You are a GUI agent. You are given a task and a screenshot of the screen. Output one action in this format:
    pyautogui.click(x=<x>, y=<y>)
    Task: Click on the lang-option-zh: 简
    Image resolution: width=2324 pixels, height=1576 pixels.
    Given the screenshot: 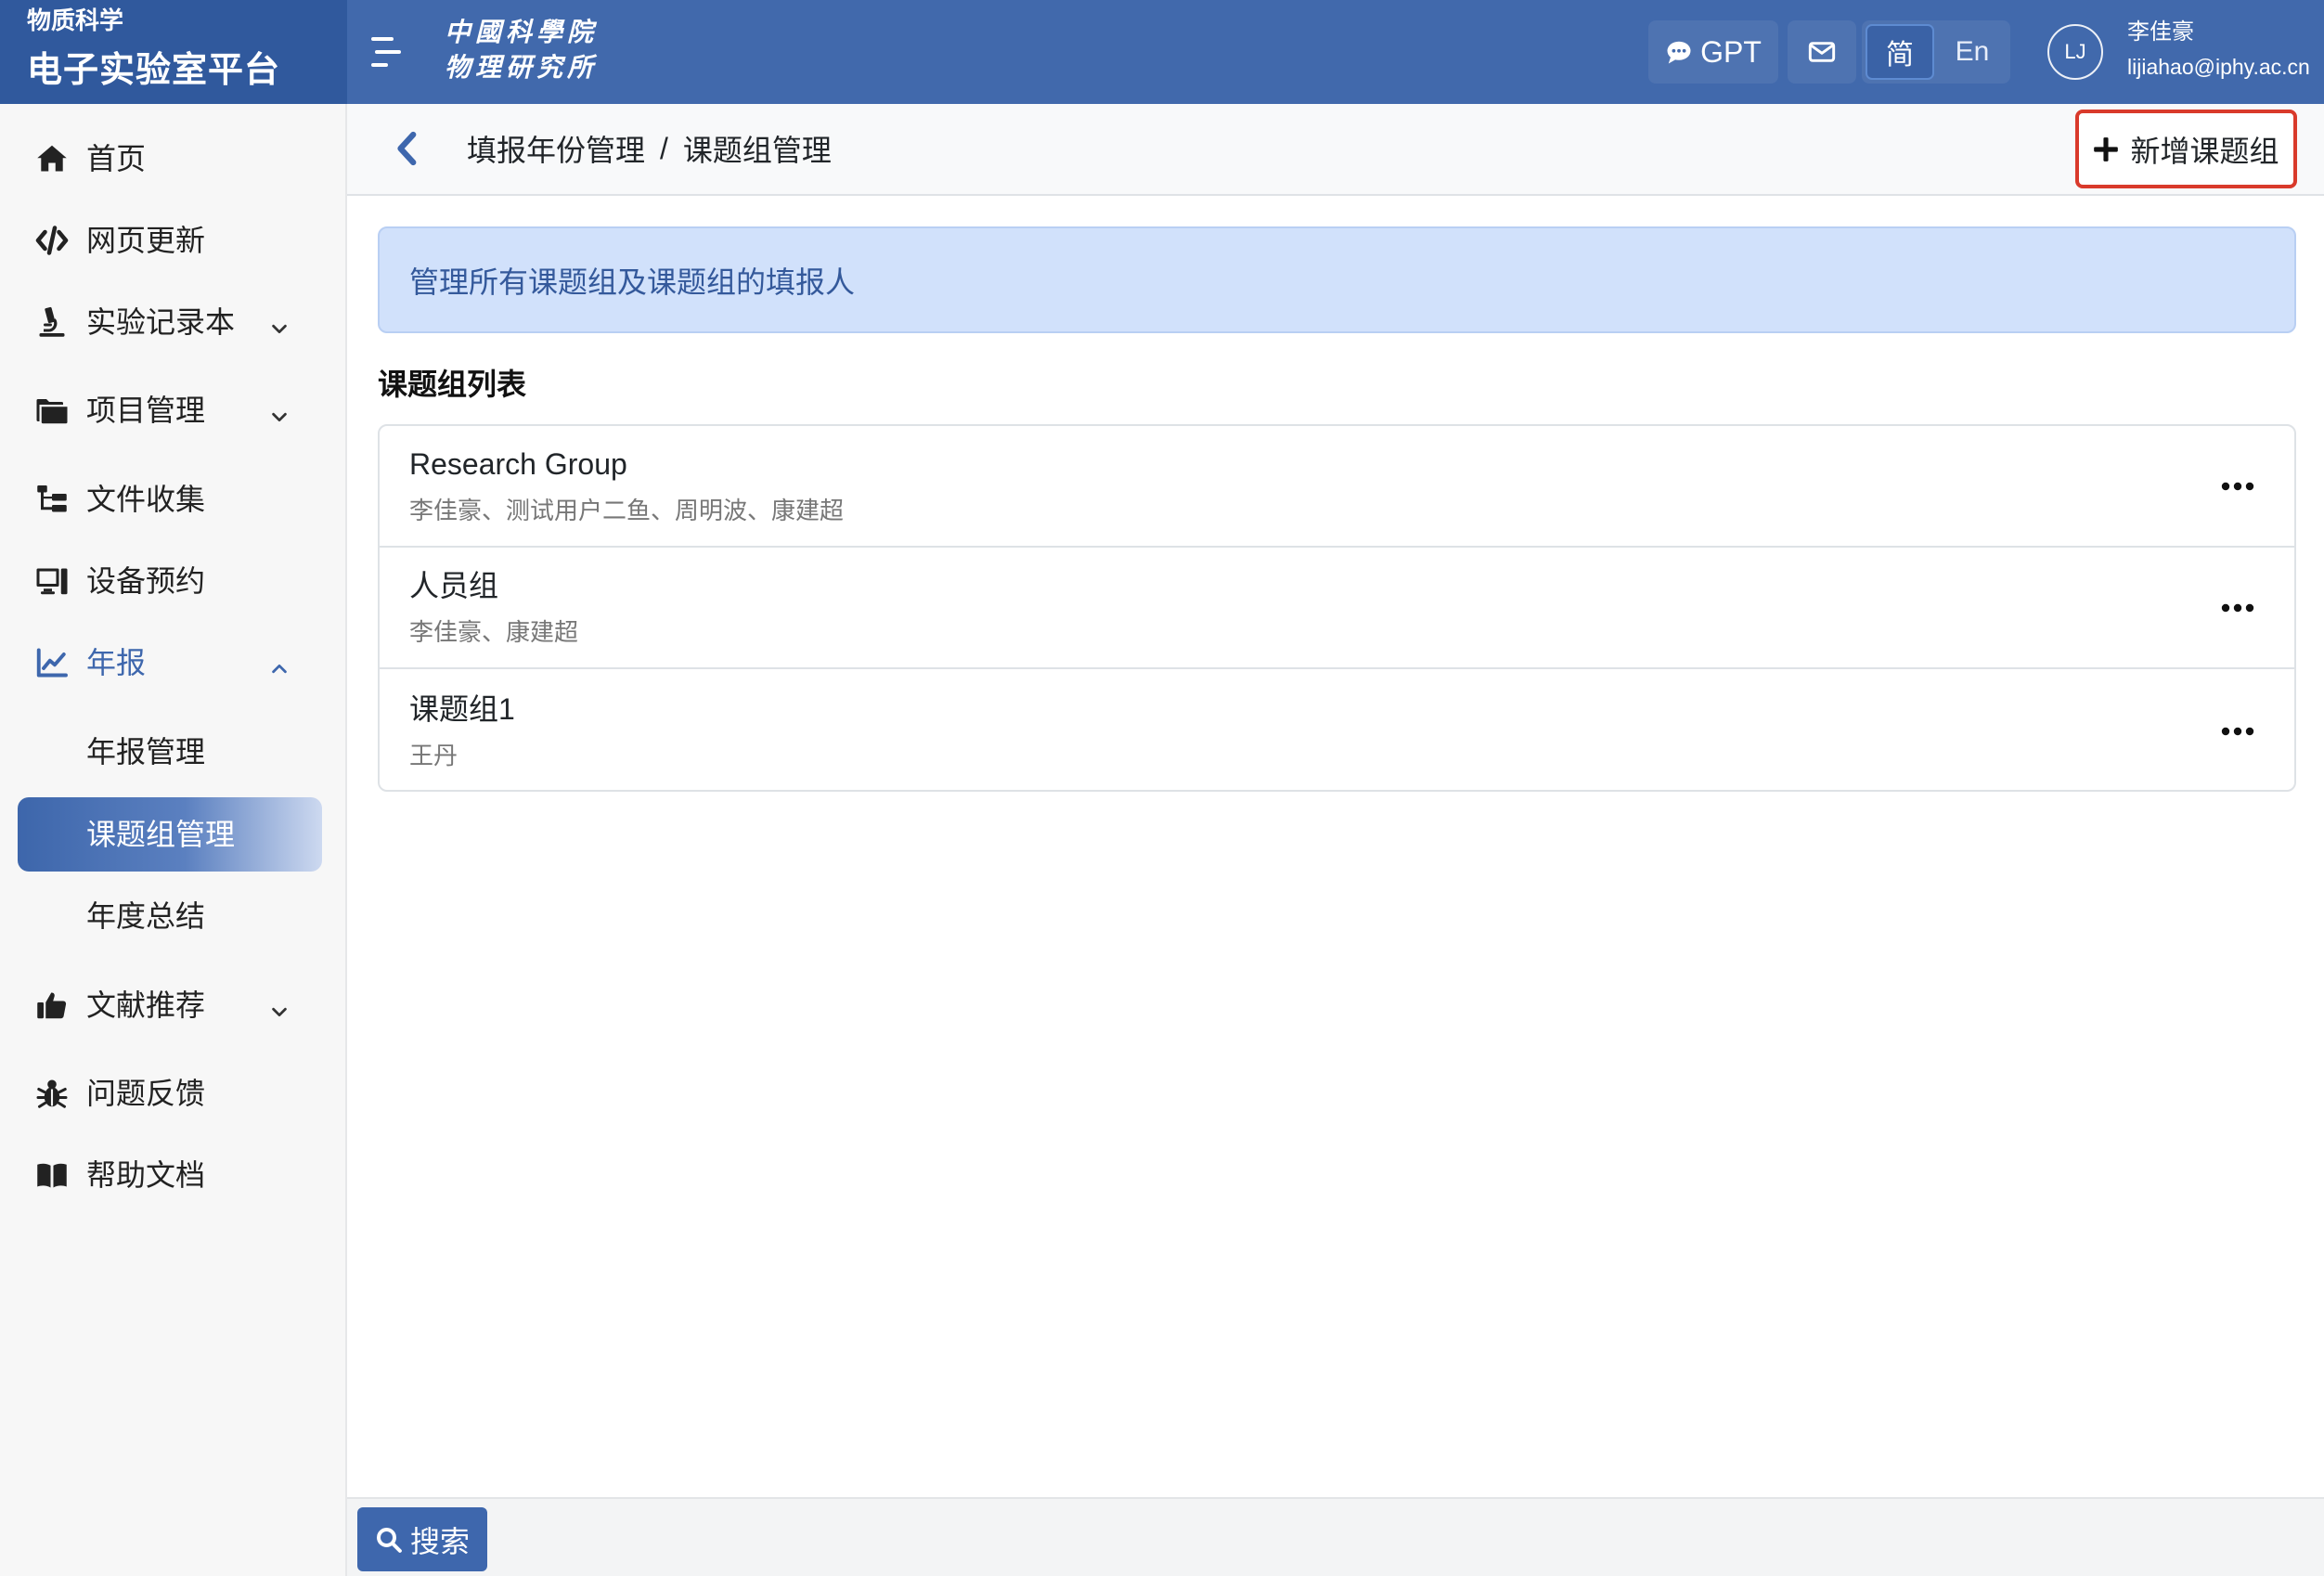 What is the action you would take?
    pyautogui.click(x=1900, y=52)
    